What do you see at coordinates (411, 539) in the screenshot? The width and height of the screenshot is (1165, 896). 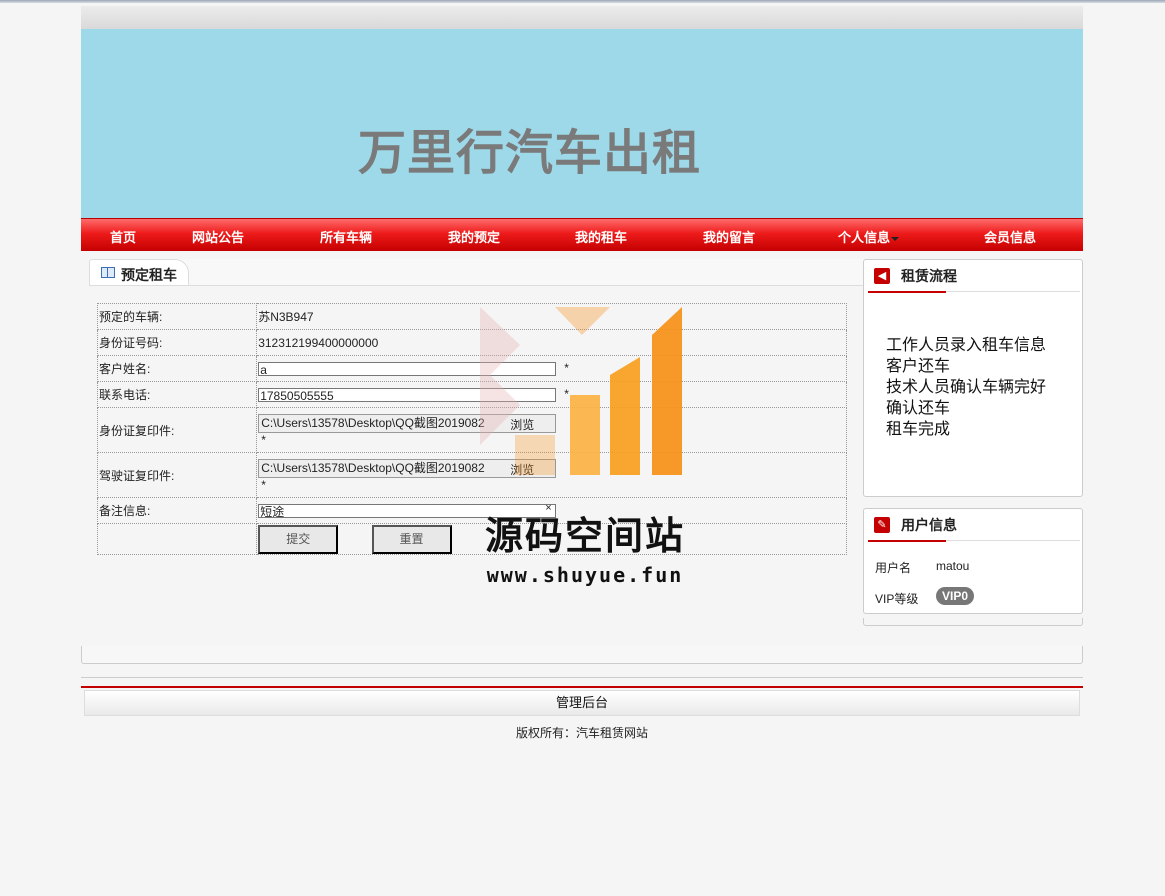 I see `reset-button: 重置` at bounding box center [411, 539].